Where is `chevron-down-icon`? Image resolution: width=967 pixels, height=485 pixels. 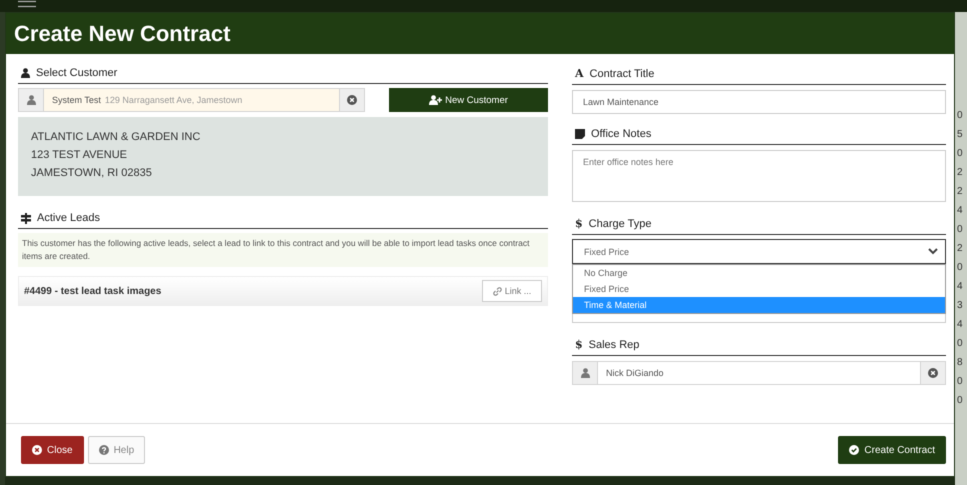 chevron-down-icon is located at coordinates (933, 251).